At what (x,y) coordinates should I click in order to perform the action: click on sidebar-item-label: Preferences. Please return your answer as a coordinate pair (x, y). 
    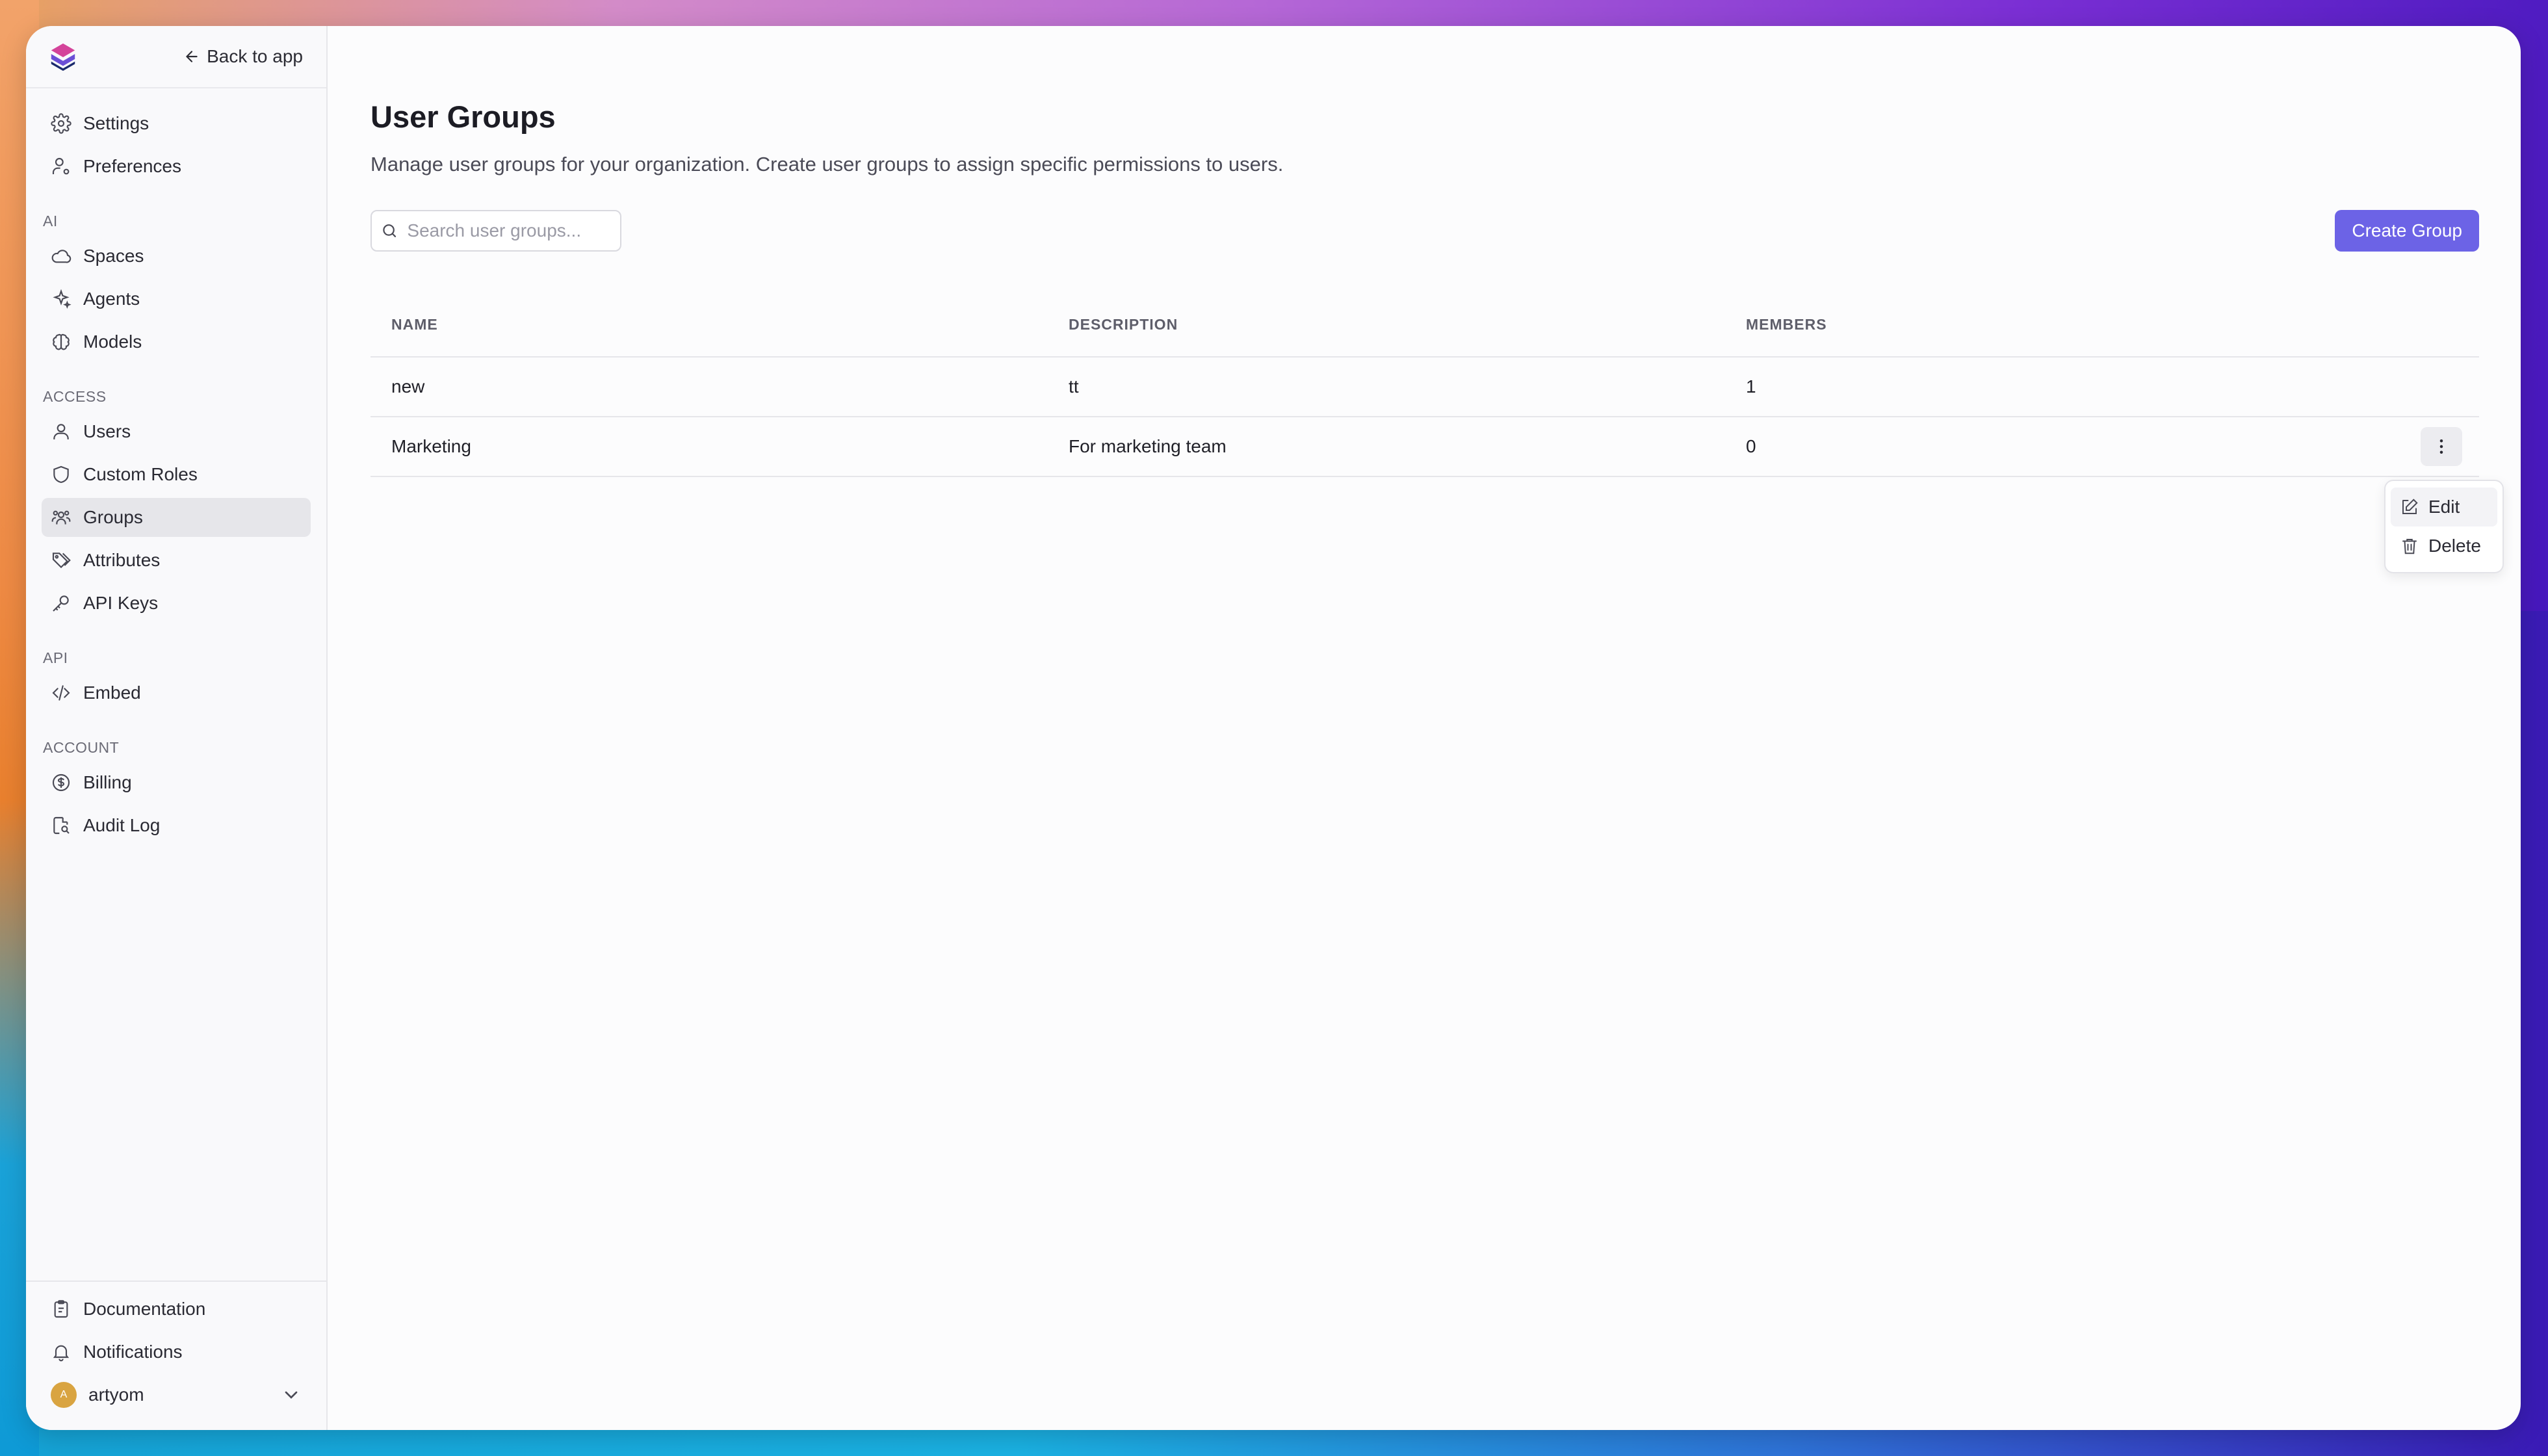
    Looking at the image, I should click on (132, 166).